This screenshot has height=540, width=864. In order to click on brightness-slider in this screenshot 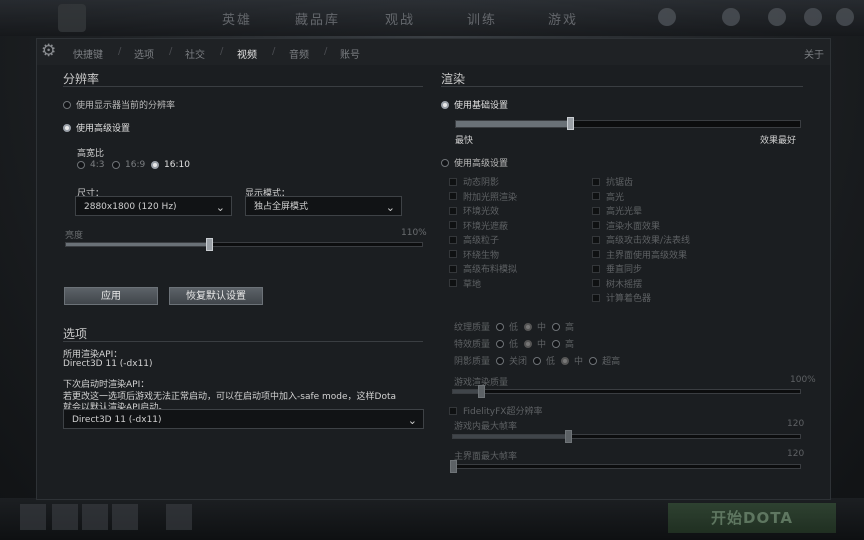, I will do `click(244, 244)`.